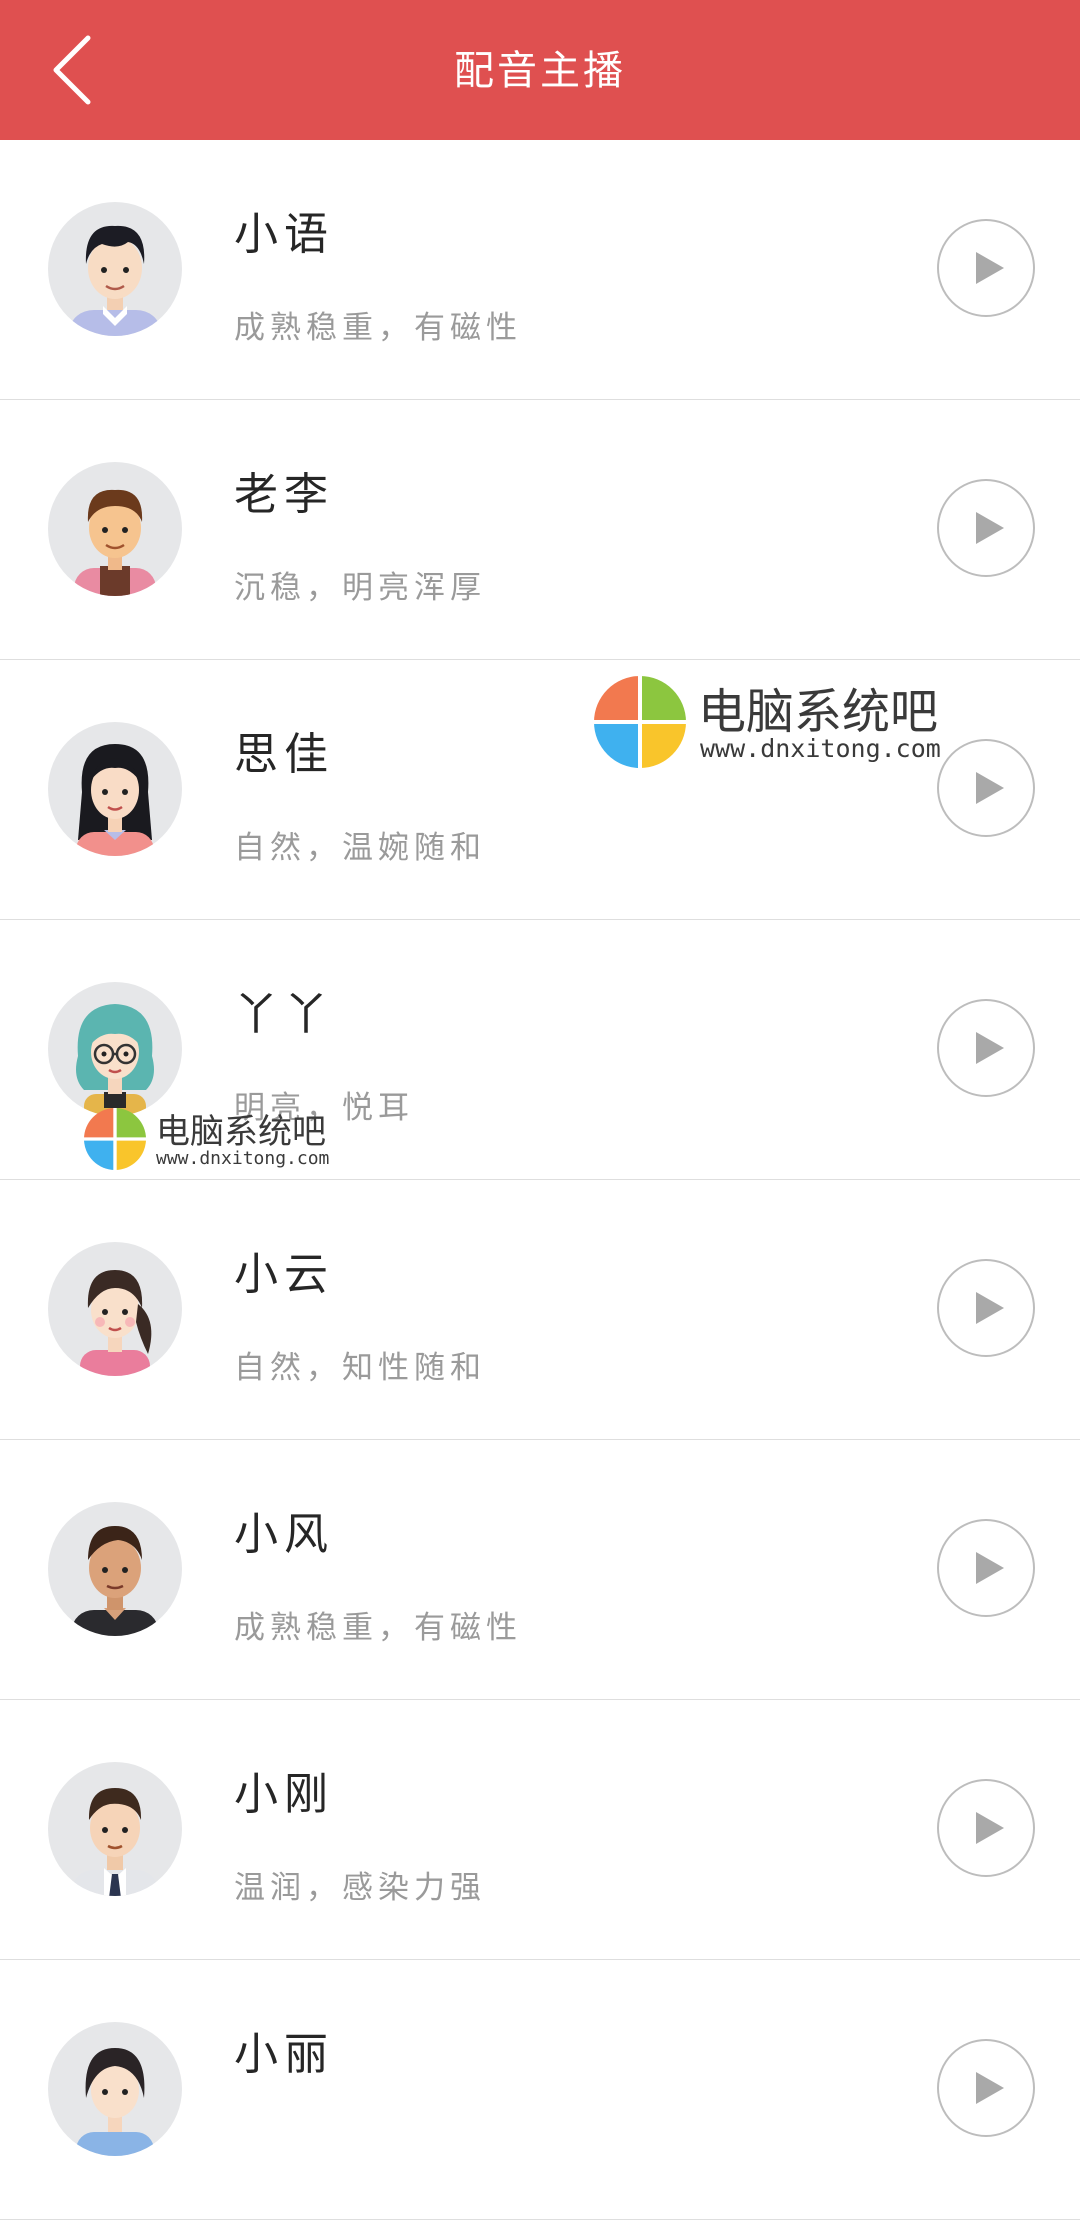  What do you see at coordinates (284, 1534) in the screenshot?
I see `anchor-name: 小风` at bounding box center [284, 1534].